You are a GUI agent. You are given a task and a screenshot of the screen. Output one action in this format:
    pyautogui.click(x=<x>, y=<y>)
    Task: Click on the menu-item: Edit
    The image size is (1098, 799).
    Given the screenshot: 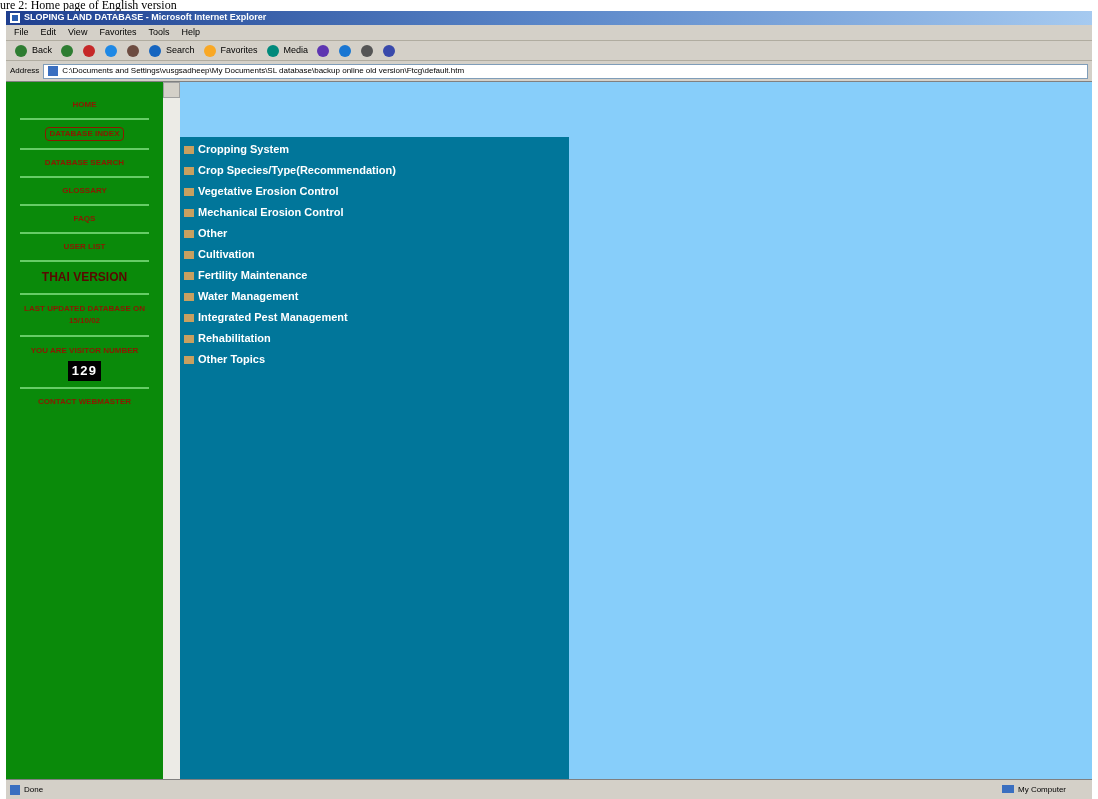 What is the action you would take?
    pyautogui.click(x=48, y=32)
    